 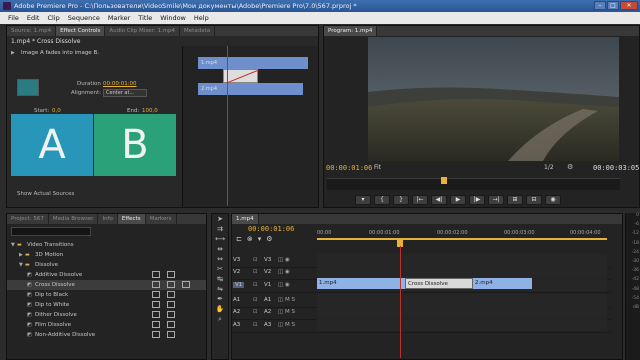 I want to click on track-source-patch: A2, so click(x=236, y=312).